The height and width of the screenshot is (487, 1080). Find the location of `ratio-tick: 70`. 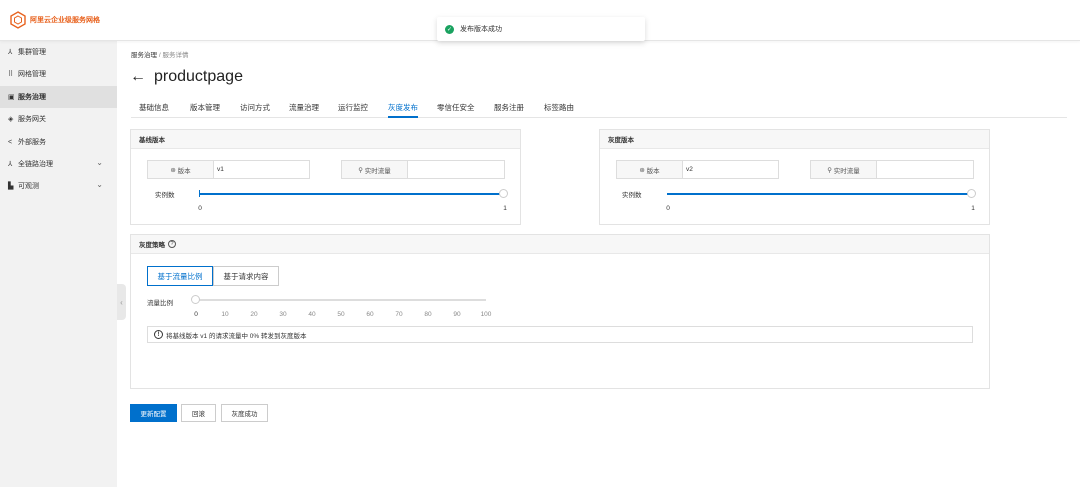

ratio-tick: 70 is located at coordinates (399, 314).